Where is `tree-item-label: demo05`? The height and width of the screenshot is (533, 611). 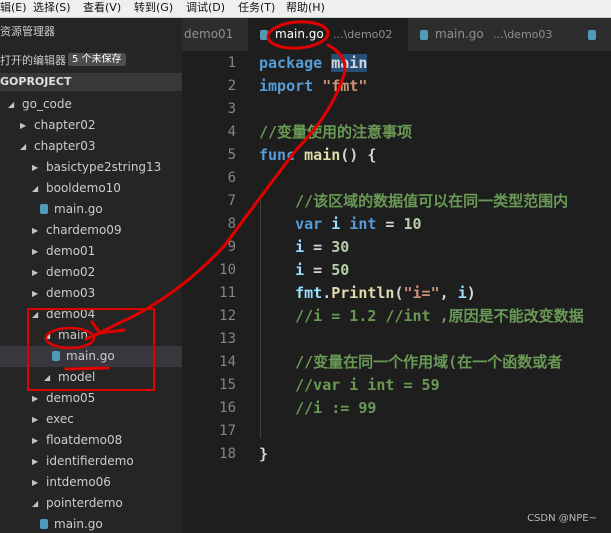 tree-item-label: demo05 is located at coordinates (71, 398).